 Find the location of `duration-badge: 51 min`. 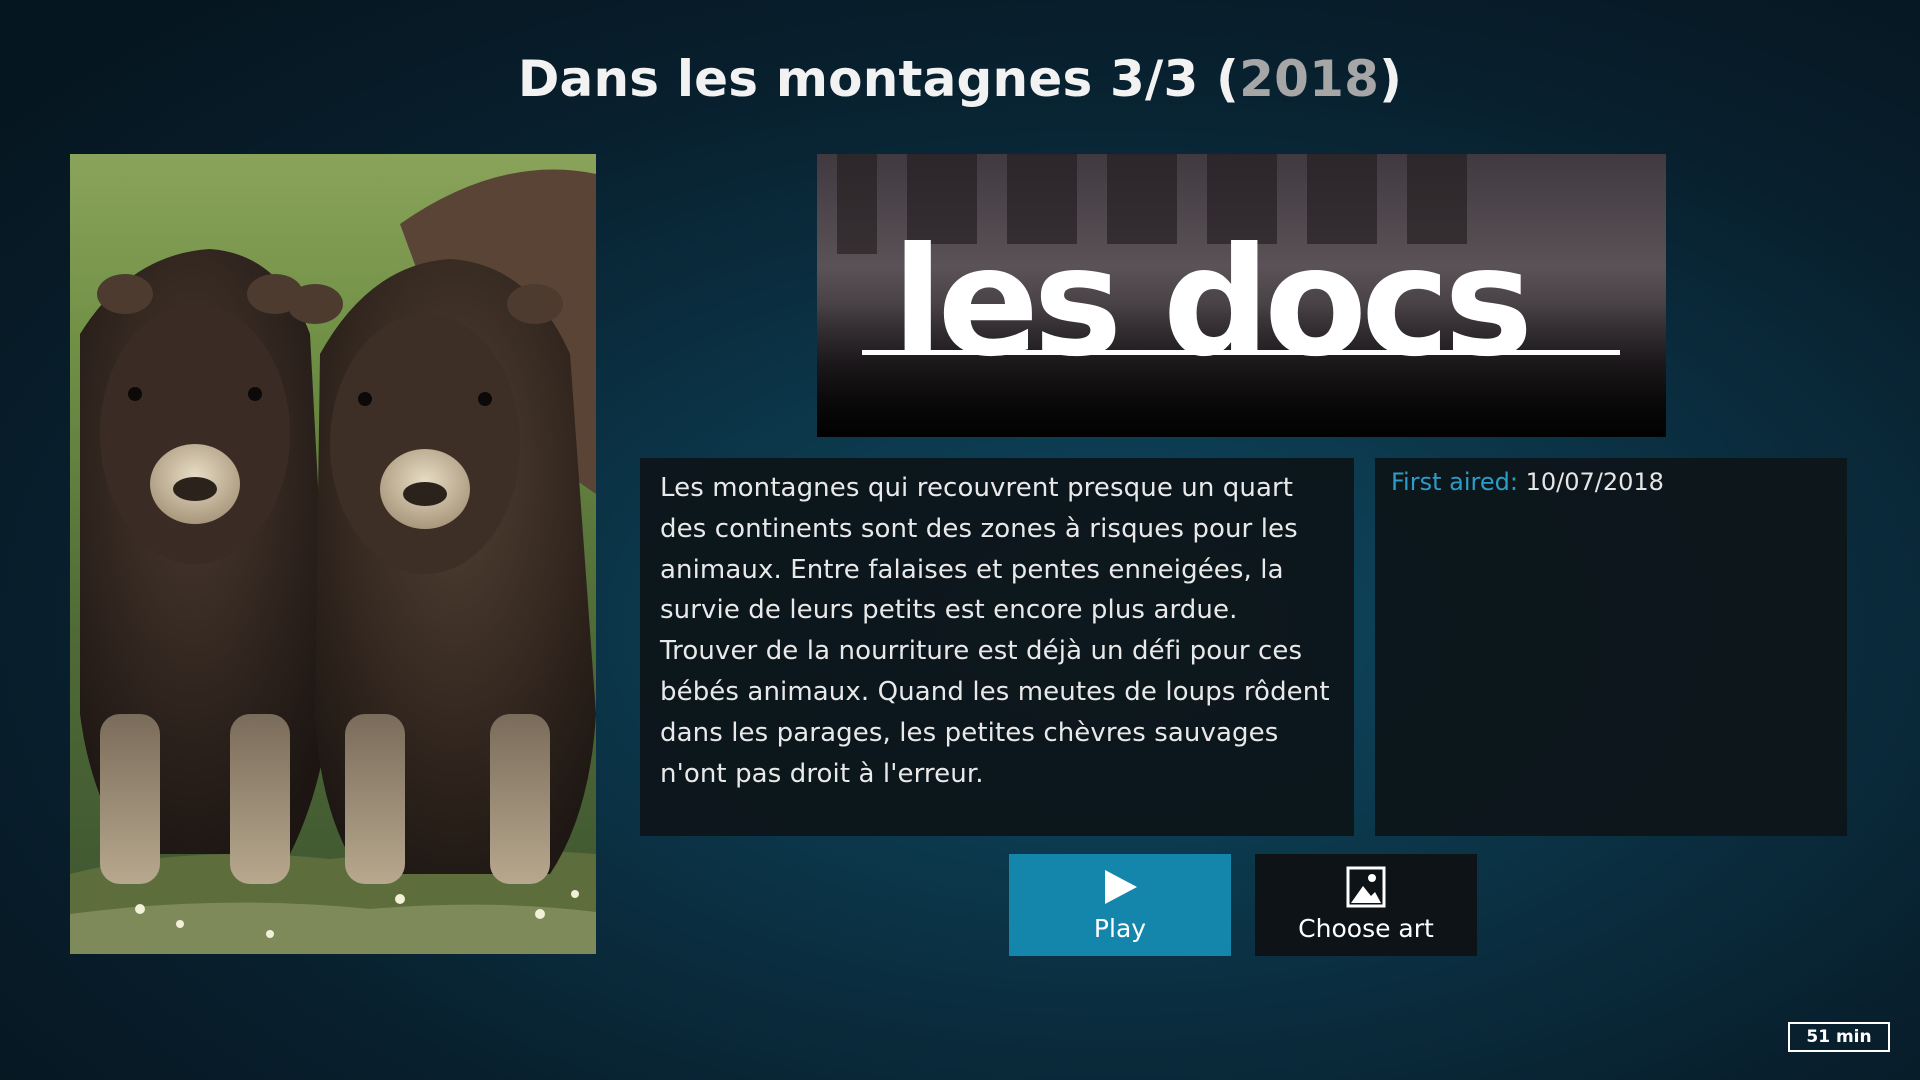

duration-badge: 51 min is located at coordinates (1839, 1037).